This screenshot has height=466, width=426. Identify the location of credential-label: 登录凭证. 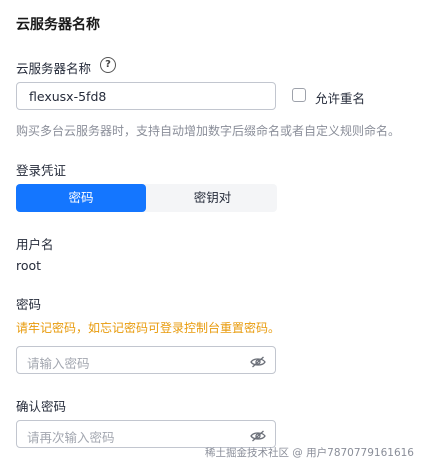
(41, 170).